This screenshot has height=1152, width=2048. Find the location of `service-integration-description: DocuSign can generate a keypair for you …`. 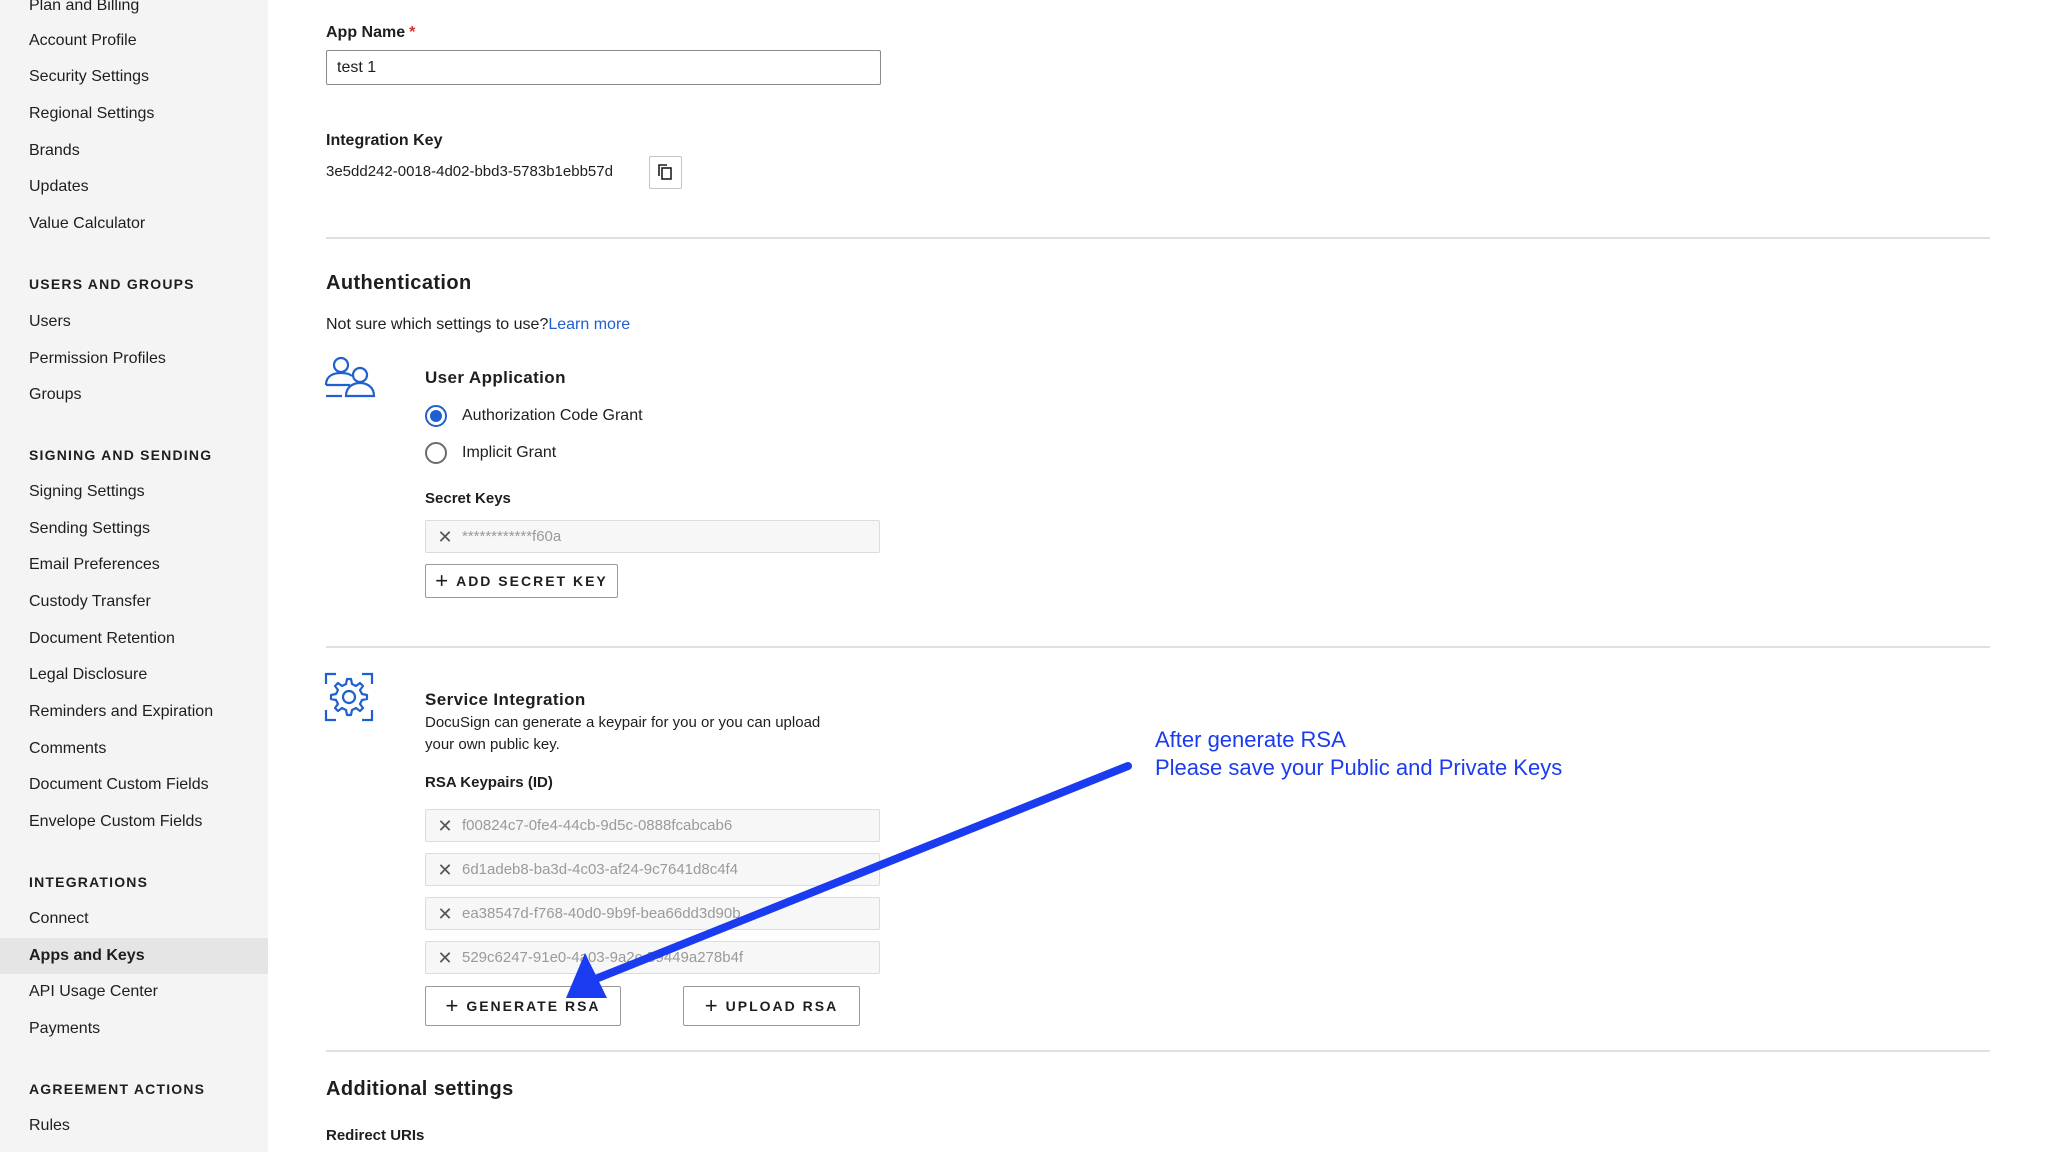

service-integration-description: DocuSign can generate a keypair for you … is located at coordinates (622, 734).